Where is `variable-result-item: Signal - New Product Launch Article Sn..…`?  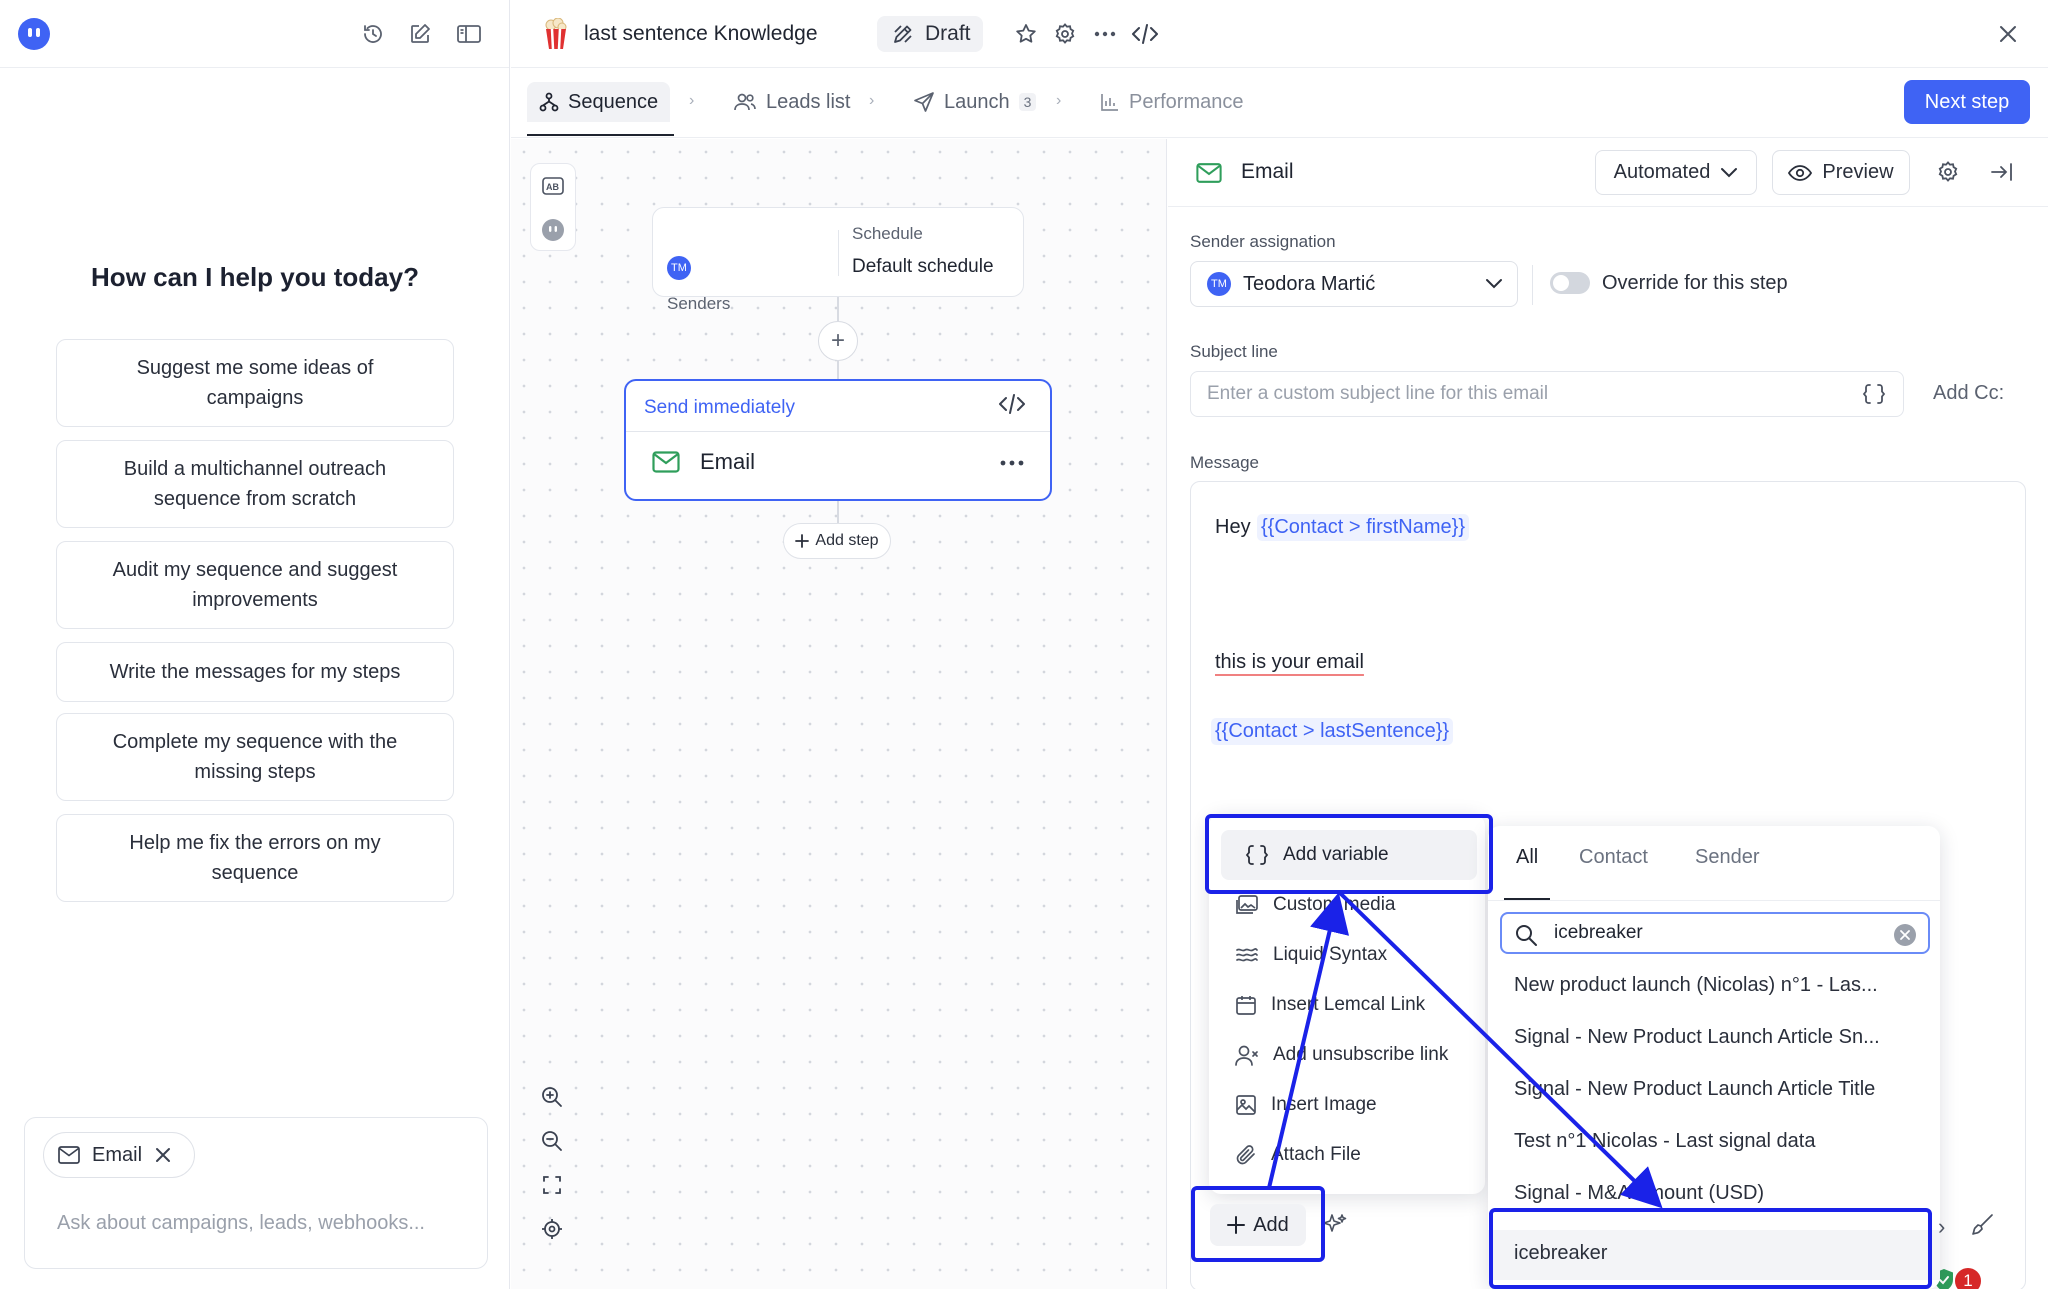
variable-result-item: Signal - New Product Launch Article Sn..… is located at coordinates (1697, 1037).